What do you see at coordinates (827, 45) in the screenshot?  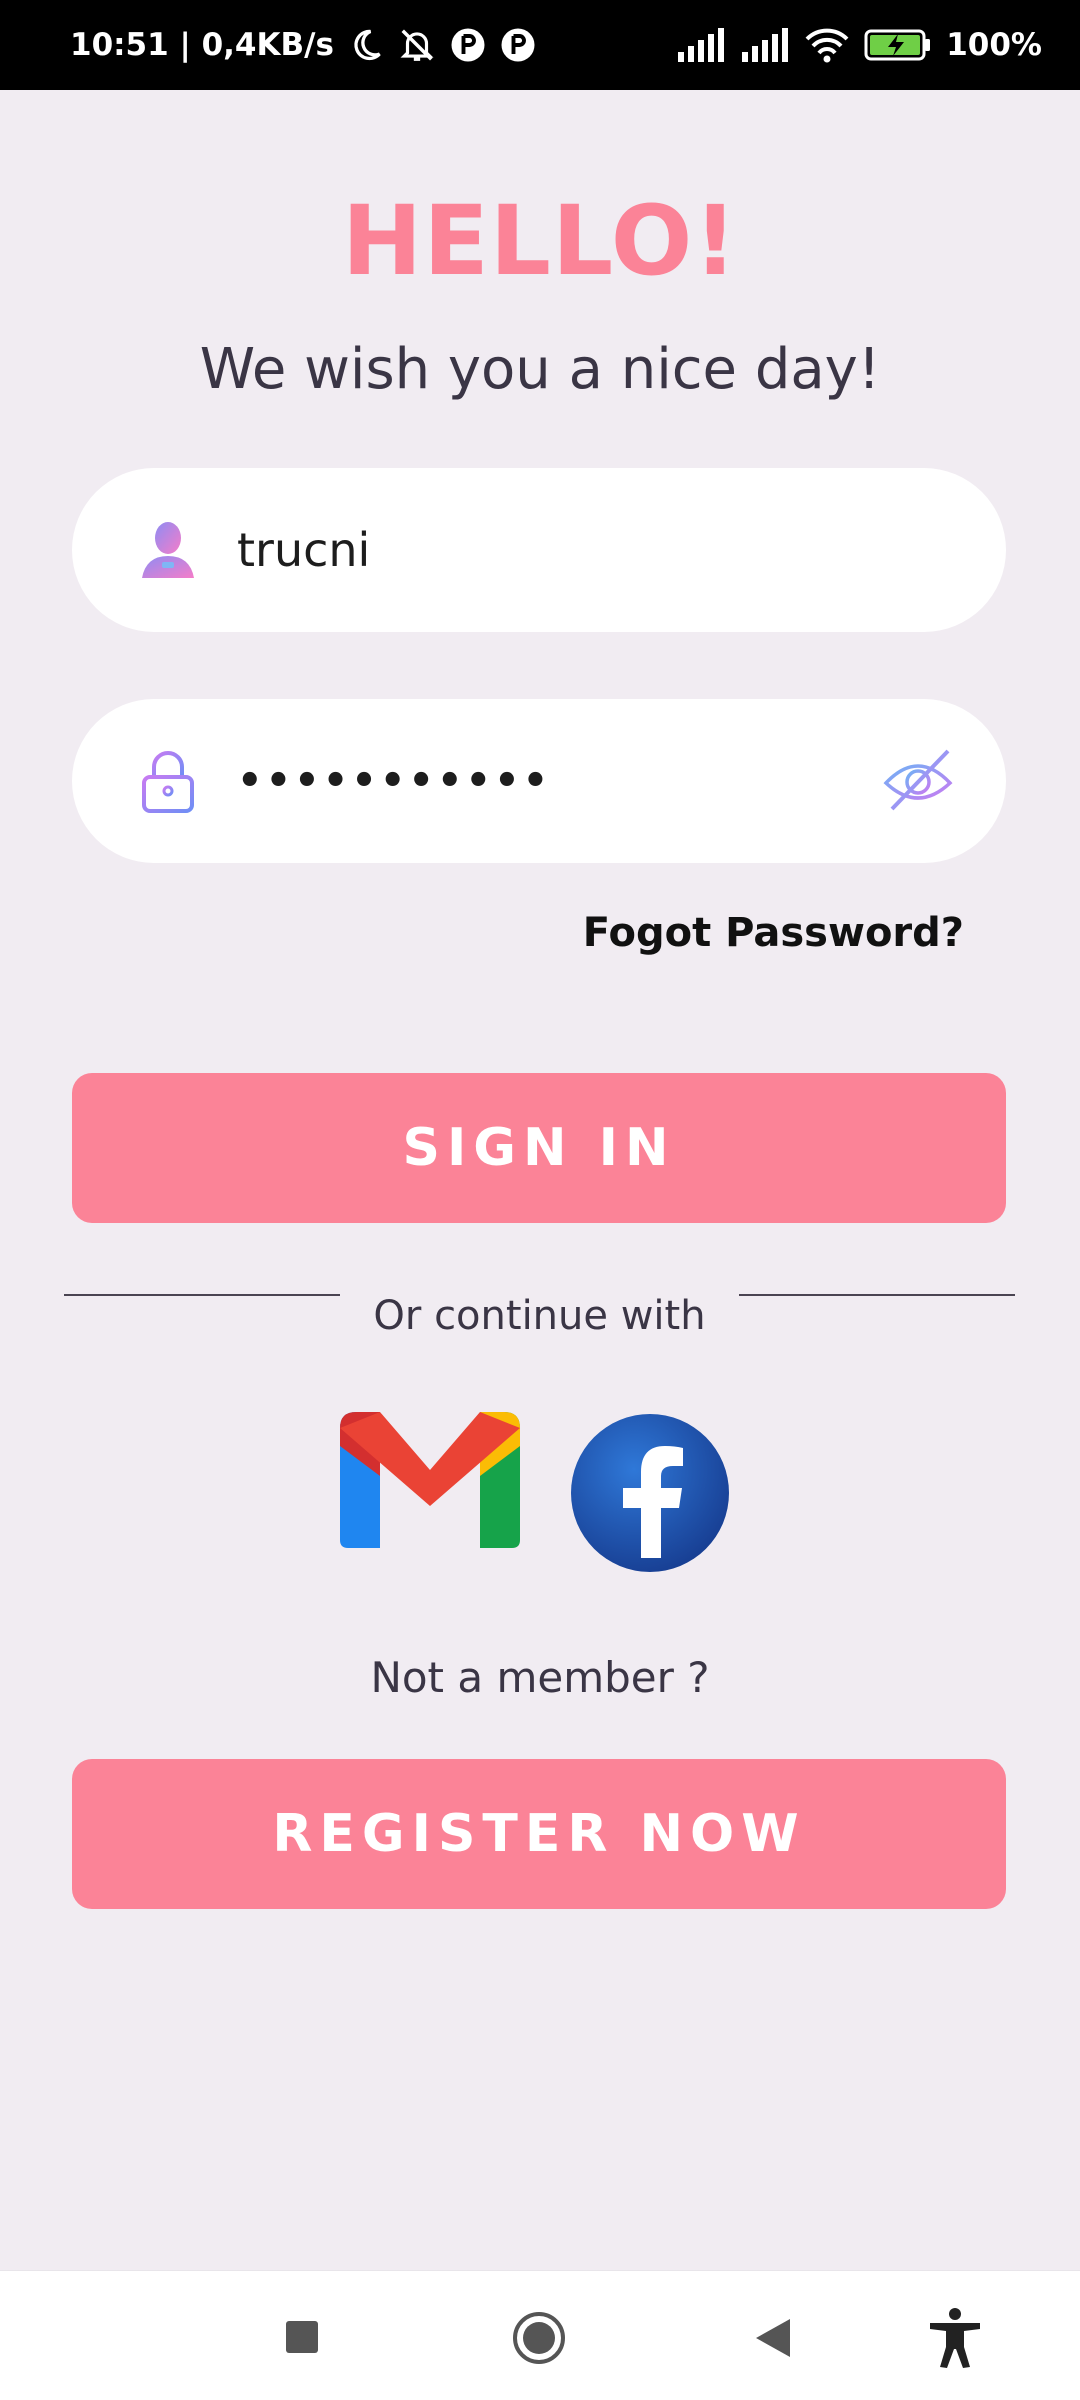 I see `wifi-icon` at bounding box center [827, 45].